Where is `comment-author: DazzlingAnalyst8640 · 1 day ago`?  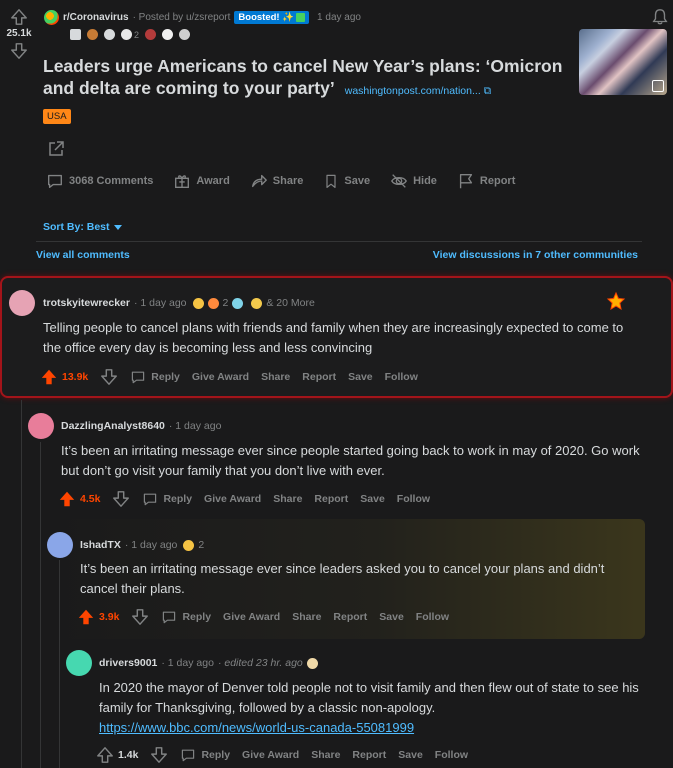
comment-author: DazzlingAnalyst8640 · 1 day ago is located at coordinates (141, 426).